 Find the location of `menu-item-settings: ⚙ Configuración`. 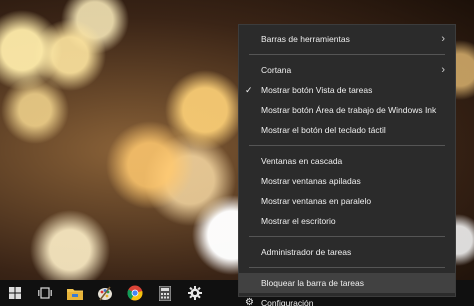

menu-item-settings: ⚙ Configuración is located at coordinates (347, 299).